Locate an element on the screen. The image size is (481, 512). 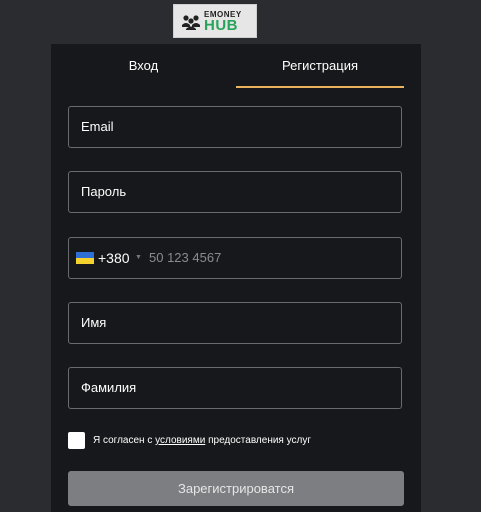
password-field: Пароль is located at coordinates (235, 192).